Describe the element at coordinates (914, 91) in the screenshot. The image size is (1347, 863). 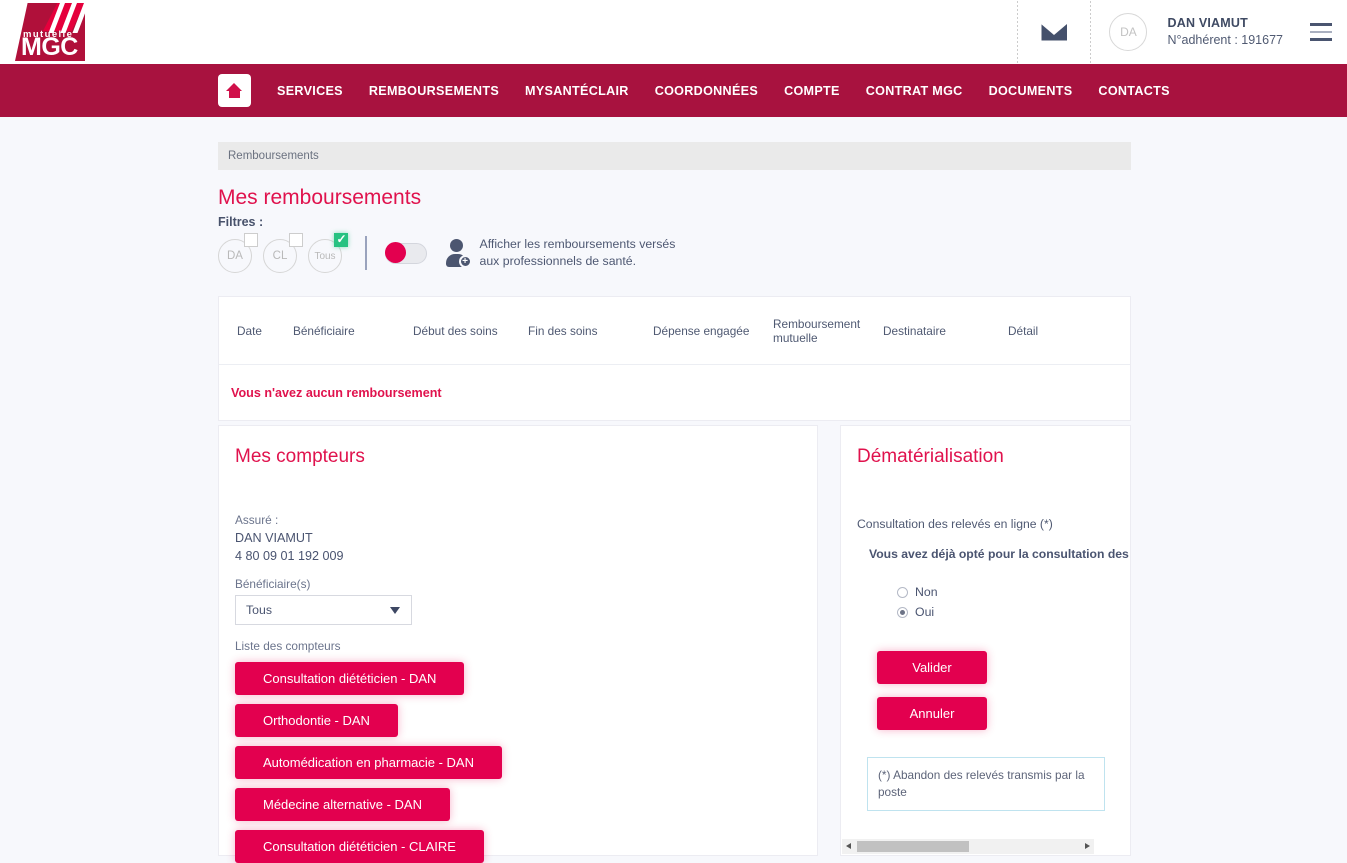
I see `nav-item-contrat-mgc: CONTRAT MGC` at that location.